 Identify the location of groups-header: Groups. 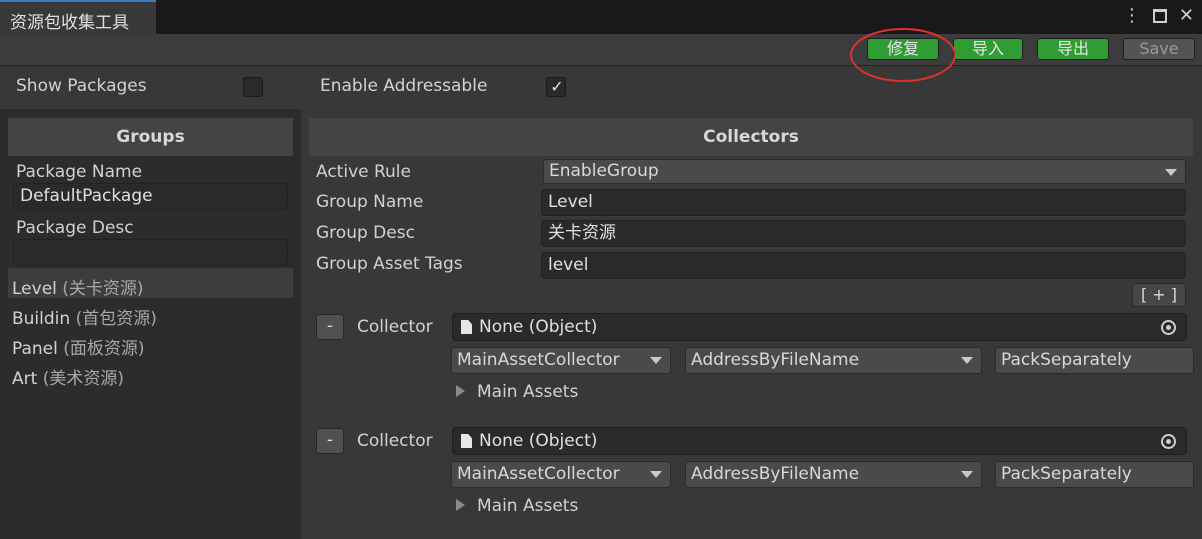
(150, 137).